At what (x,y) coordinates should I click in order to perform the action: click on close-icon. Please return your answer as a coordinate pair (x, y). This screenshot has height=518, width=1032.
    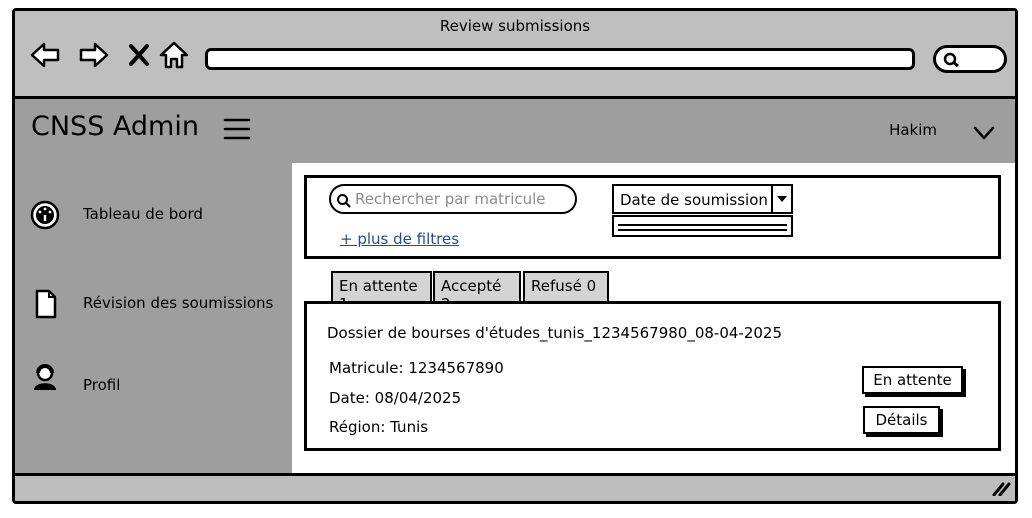
    Looking at the image, I should click on (139, 55).